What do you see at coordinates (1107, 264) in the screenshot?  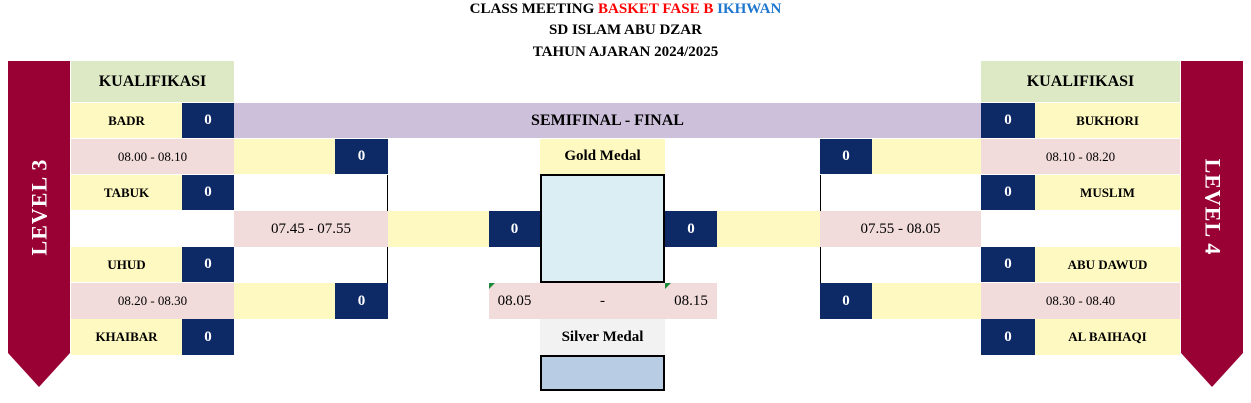 I see `right-team-3: ABU DAWUD` at bounding box center [1107, 264].